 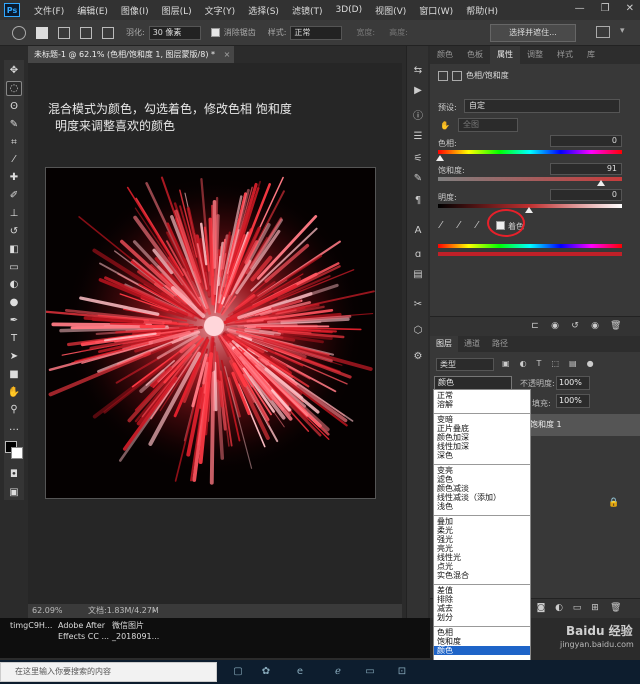 I want to click on channel-select: 全图, so click(x=488, y=125).